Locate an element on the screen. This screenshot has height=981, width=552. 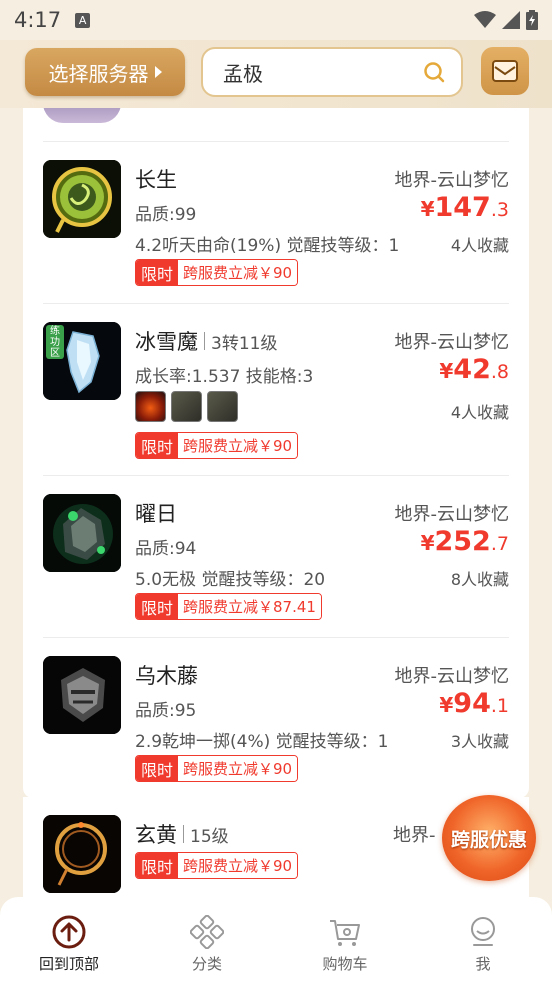
category-icon is located at coordinates (207, 932).